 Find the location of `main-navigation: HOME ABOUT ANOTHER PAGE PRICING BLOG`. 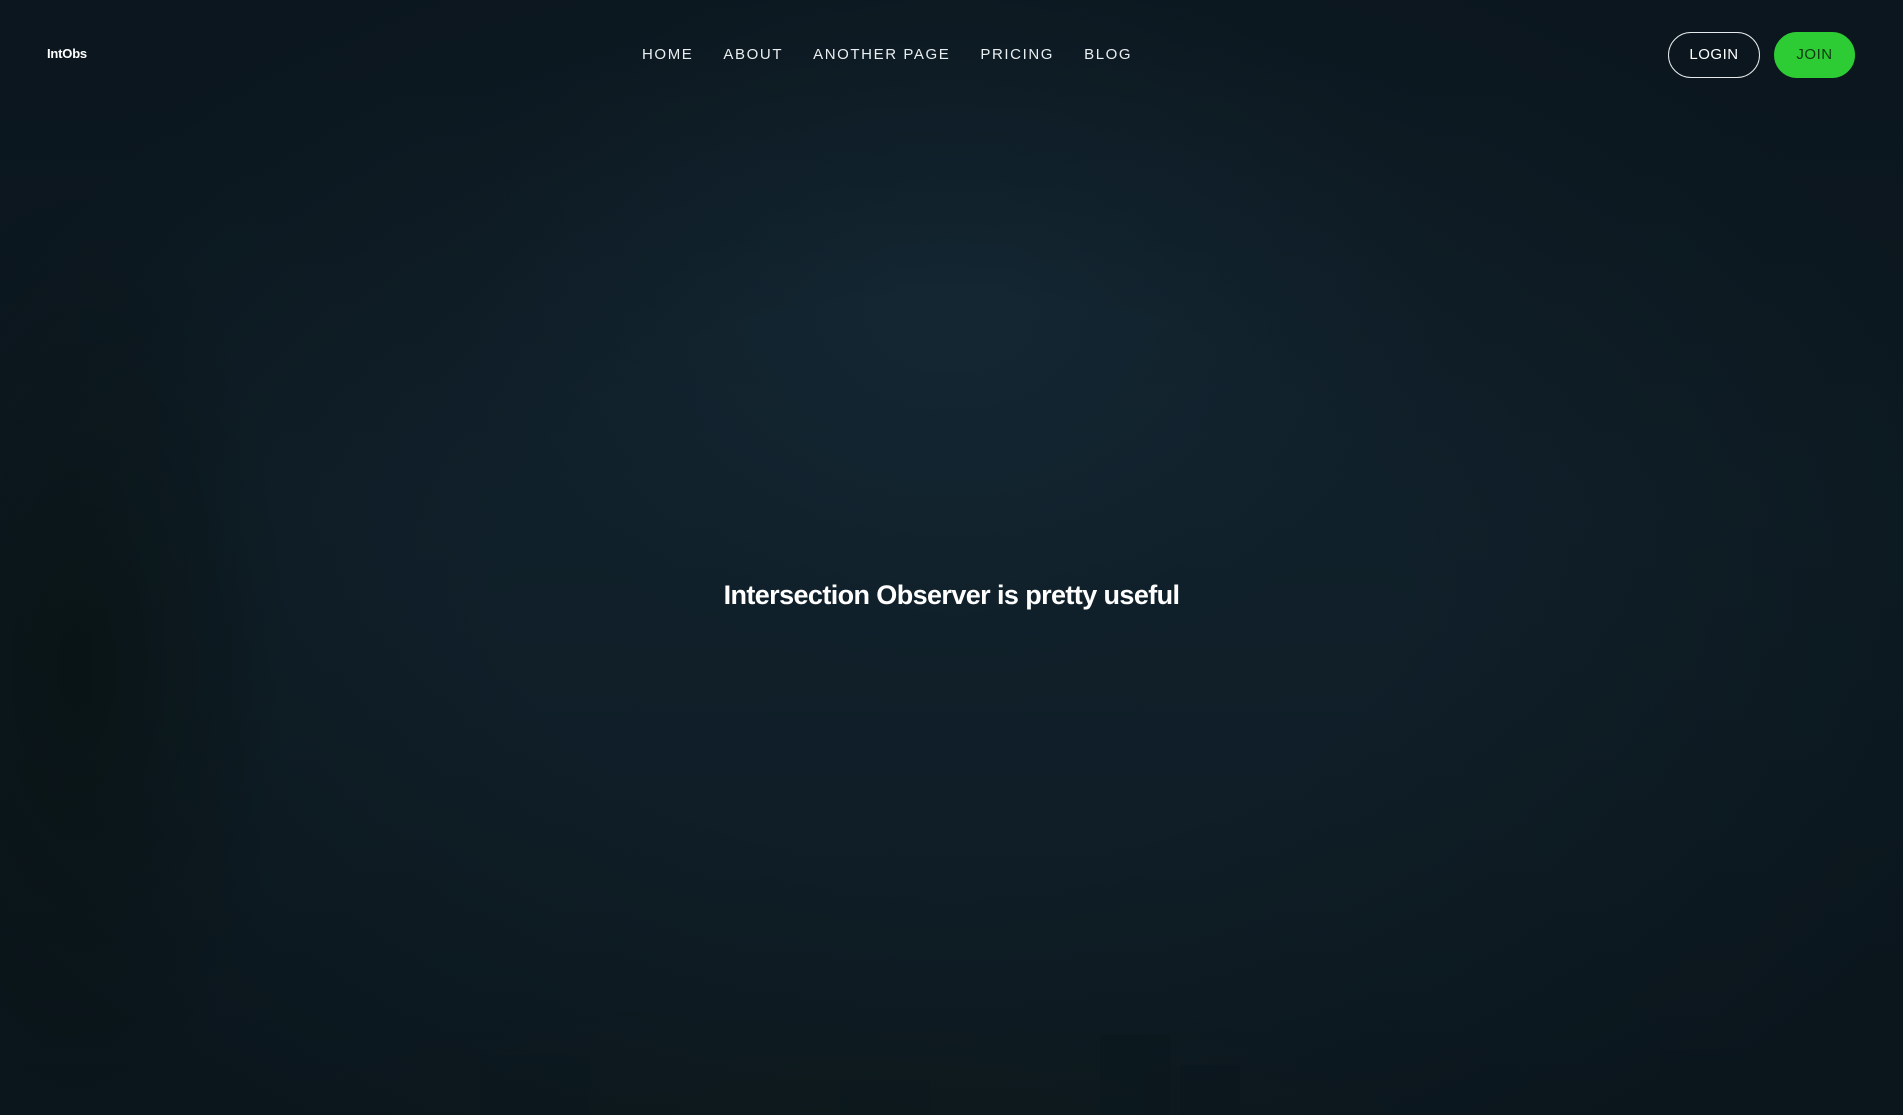

main-navigation: HOME ABOUT ANOTHER PAGE PRICING BLOG is located at coordinates (887, 55).